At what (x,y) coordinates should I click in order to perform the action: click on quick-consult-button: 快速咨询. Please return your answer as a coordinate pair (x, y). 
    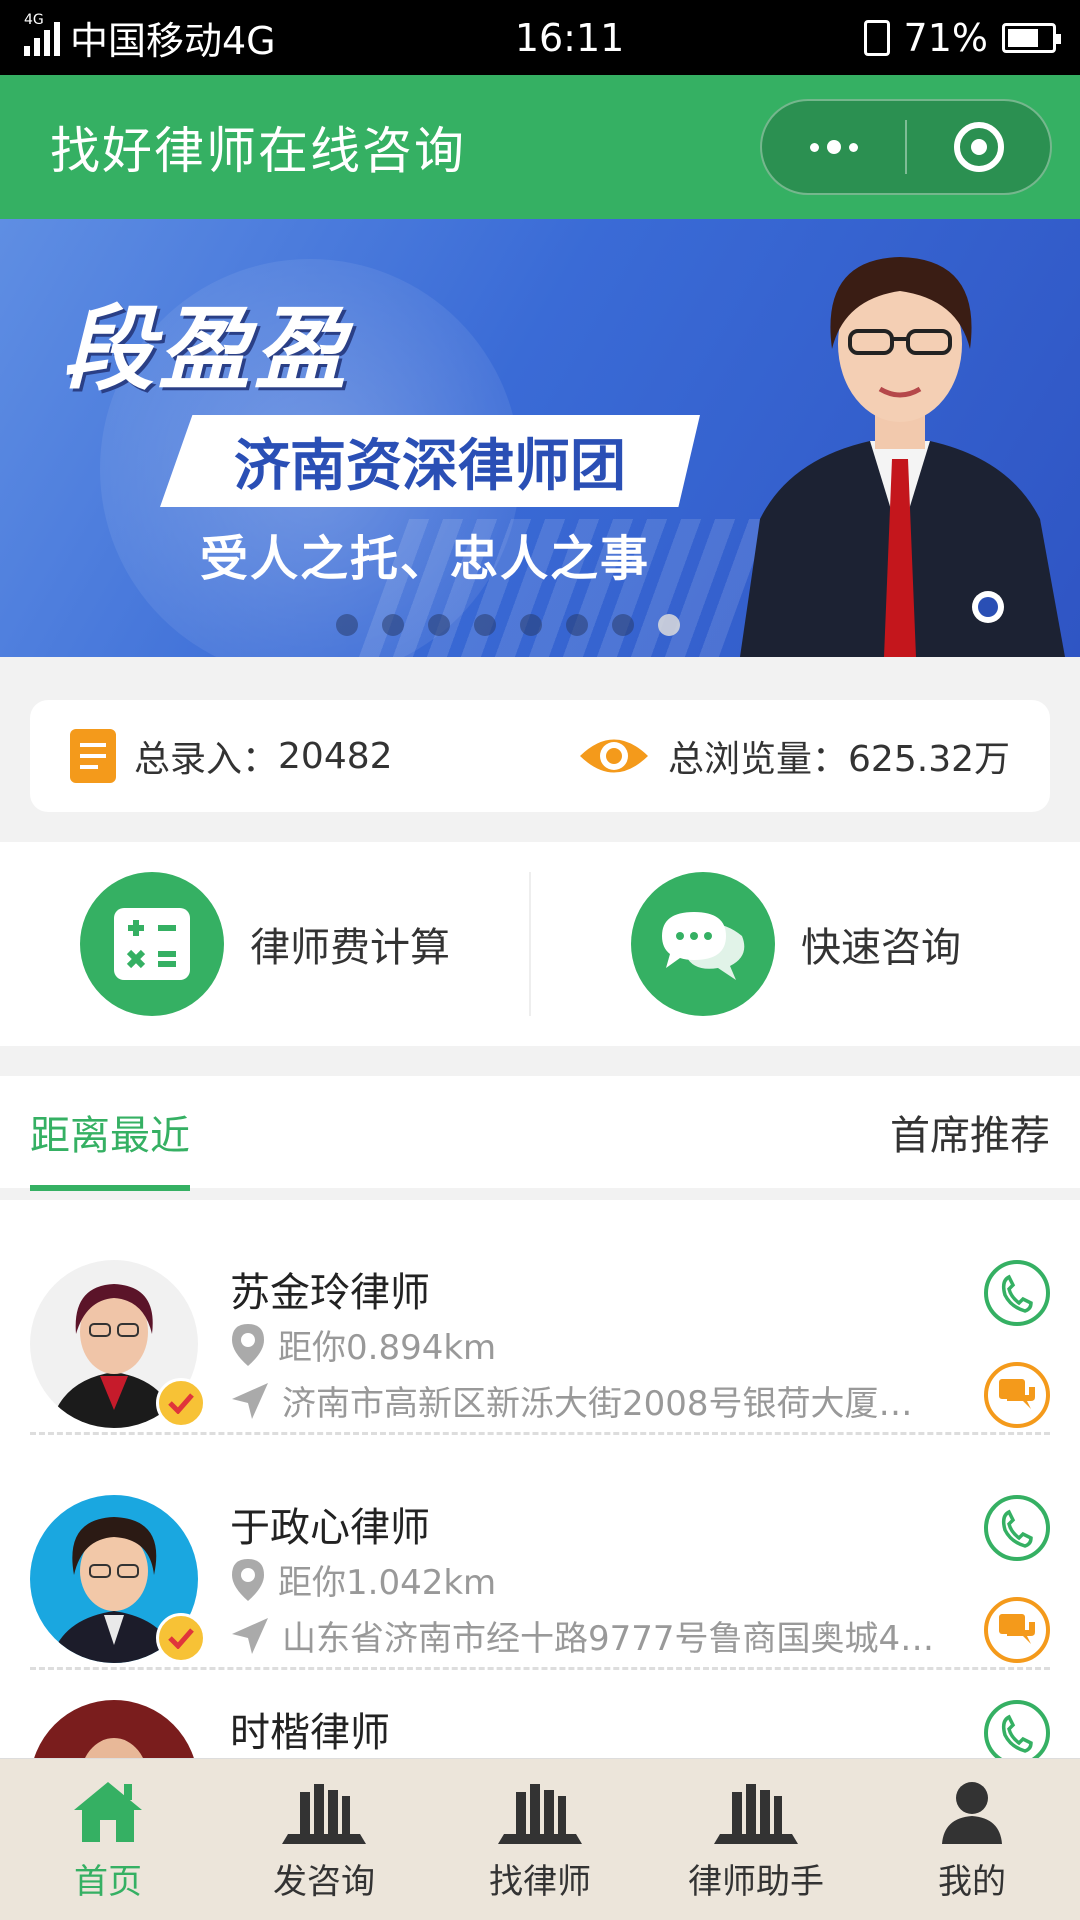
    Looking at the image, I should click on (804, 944).